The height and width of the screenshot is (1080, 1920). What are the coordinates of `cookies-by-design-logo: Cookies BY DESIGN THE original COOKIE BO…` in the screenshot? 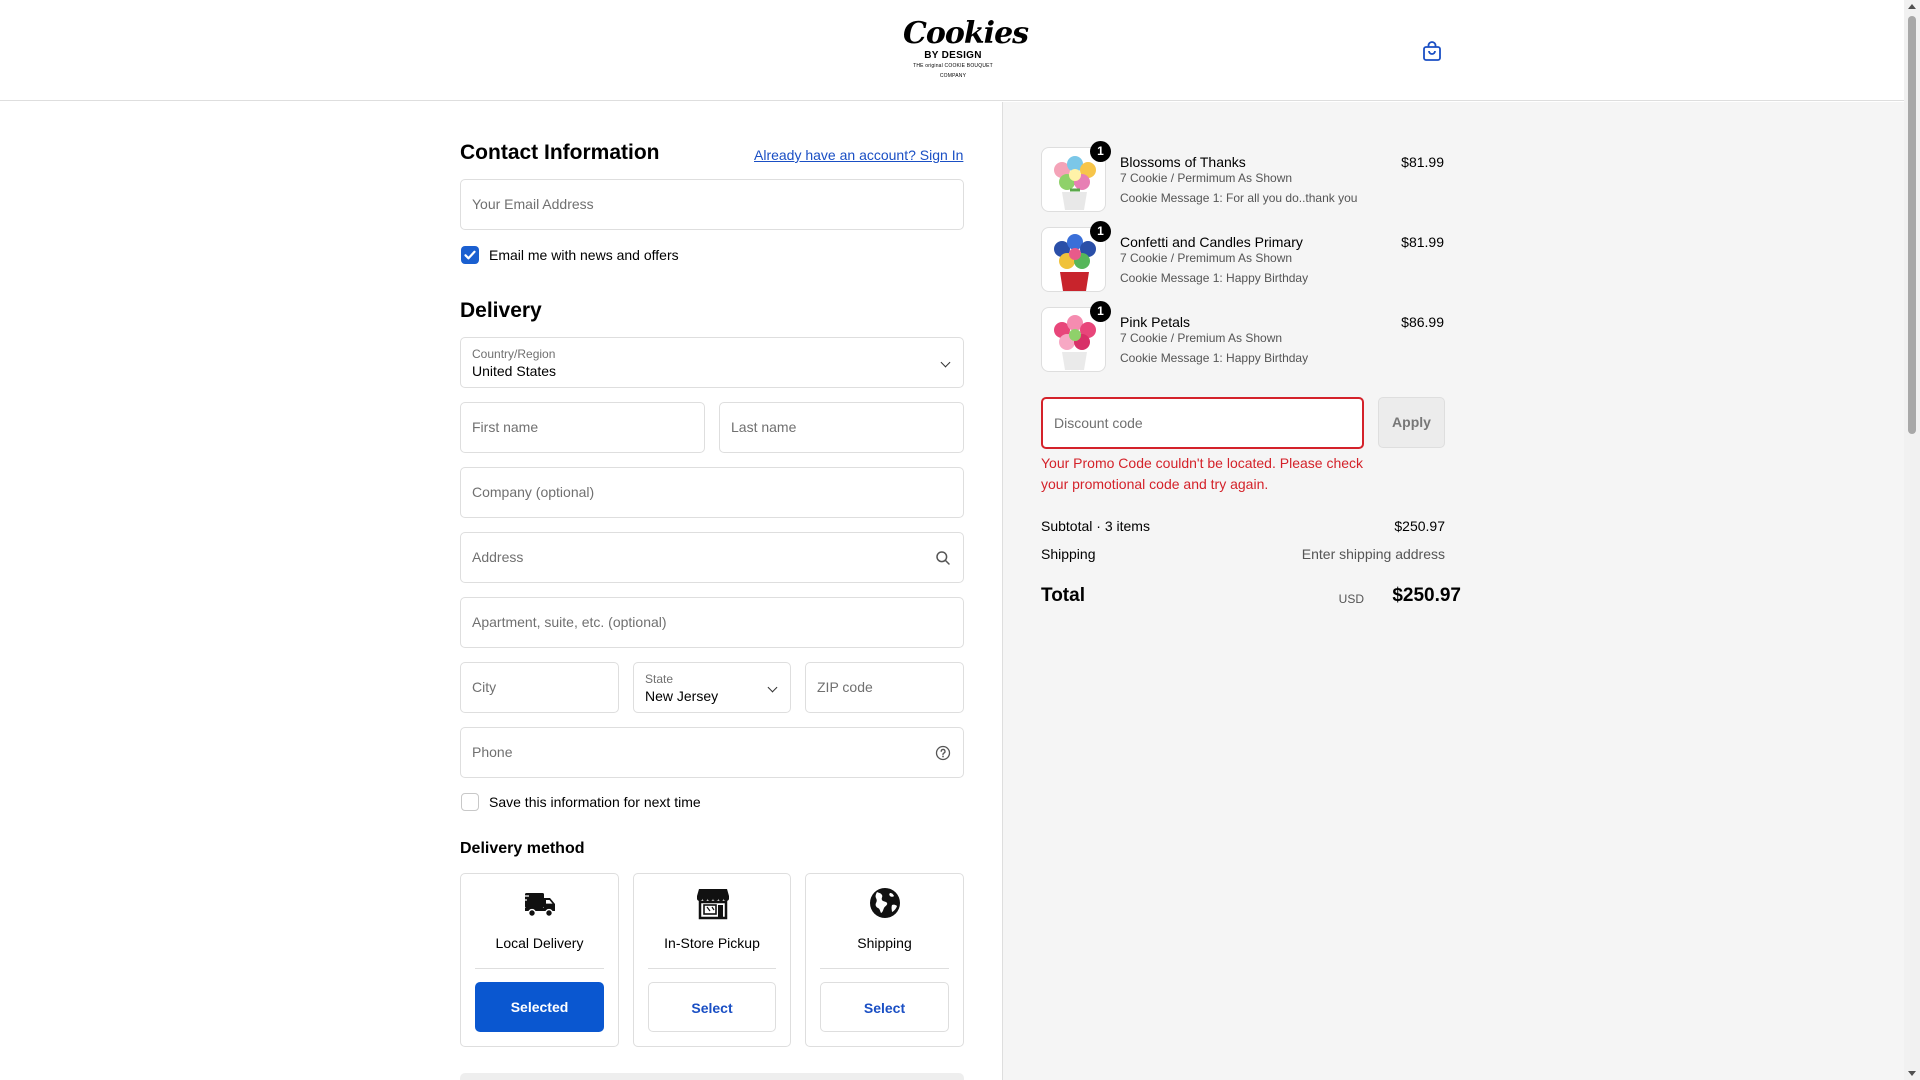 It's located at (966, 49).